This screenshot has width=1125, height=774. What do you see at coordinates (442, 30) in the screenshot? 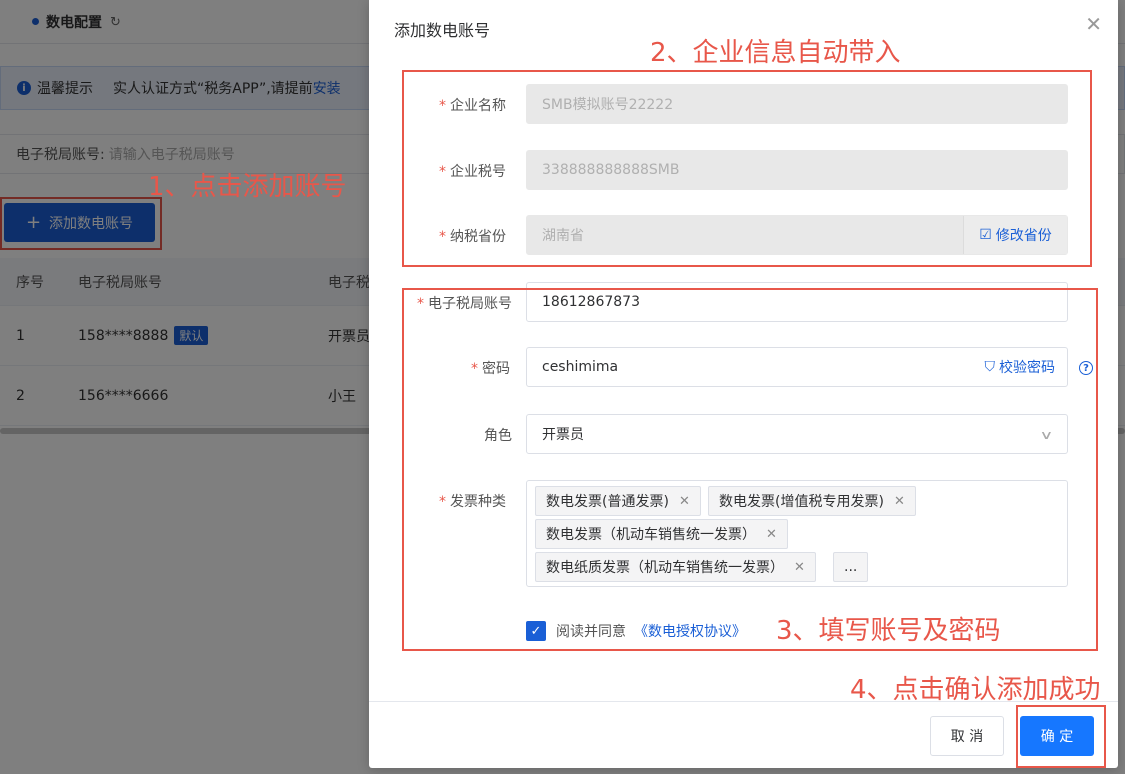
I see `dialog-title: 添加数电账号` at bounding box center [442, 30].